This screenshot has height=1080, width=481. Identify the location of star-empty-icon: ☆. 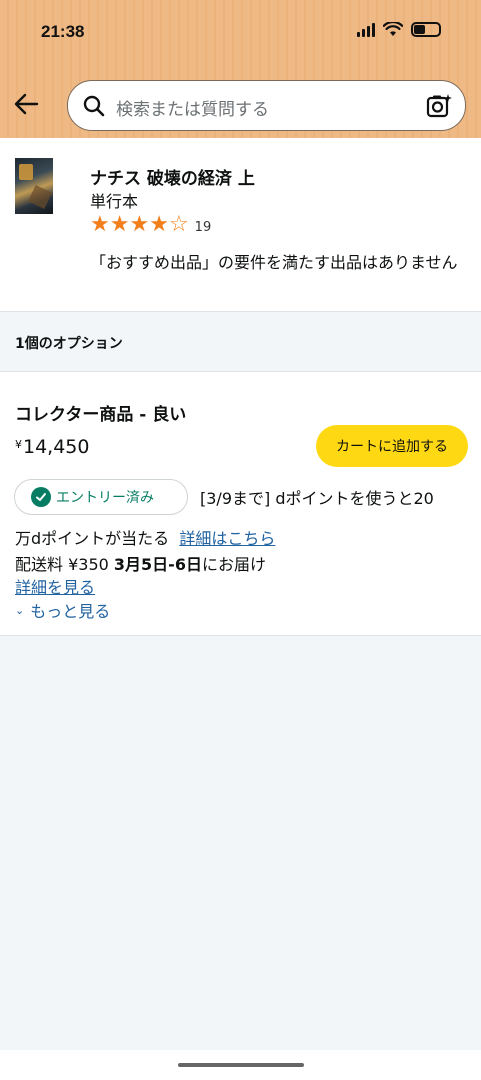
(178, 224).